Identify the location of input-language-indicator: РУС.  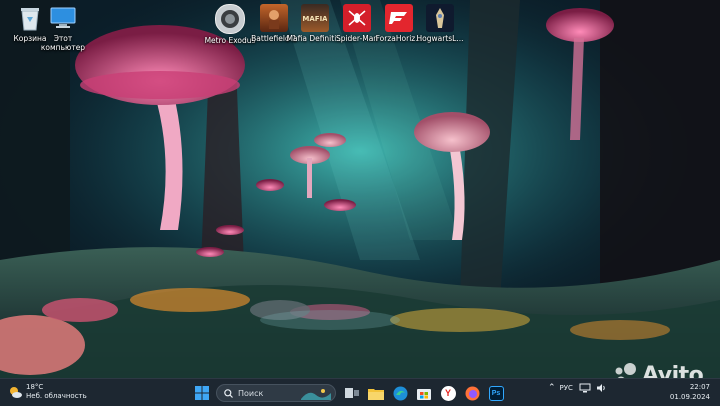
(566, 388).